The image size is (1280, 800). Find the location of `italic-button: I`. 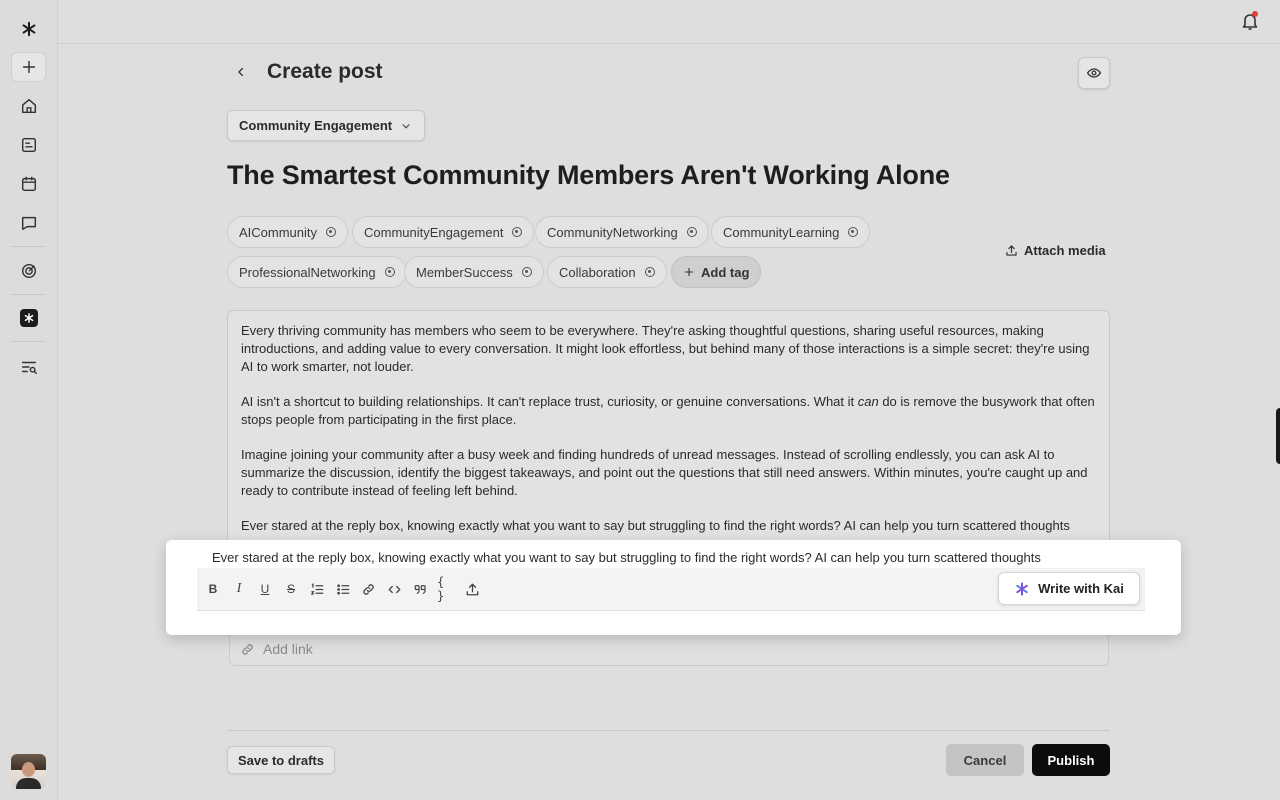

italic-button: I is located at coordinates (239, 589).